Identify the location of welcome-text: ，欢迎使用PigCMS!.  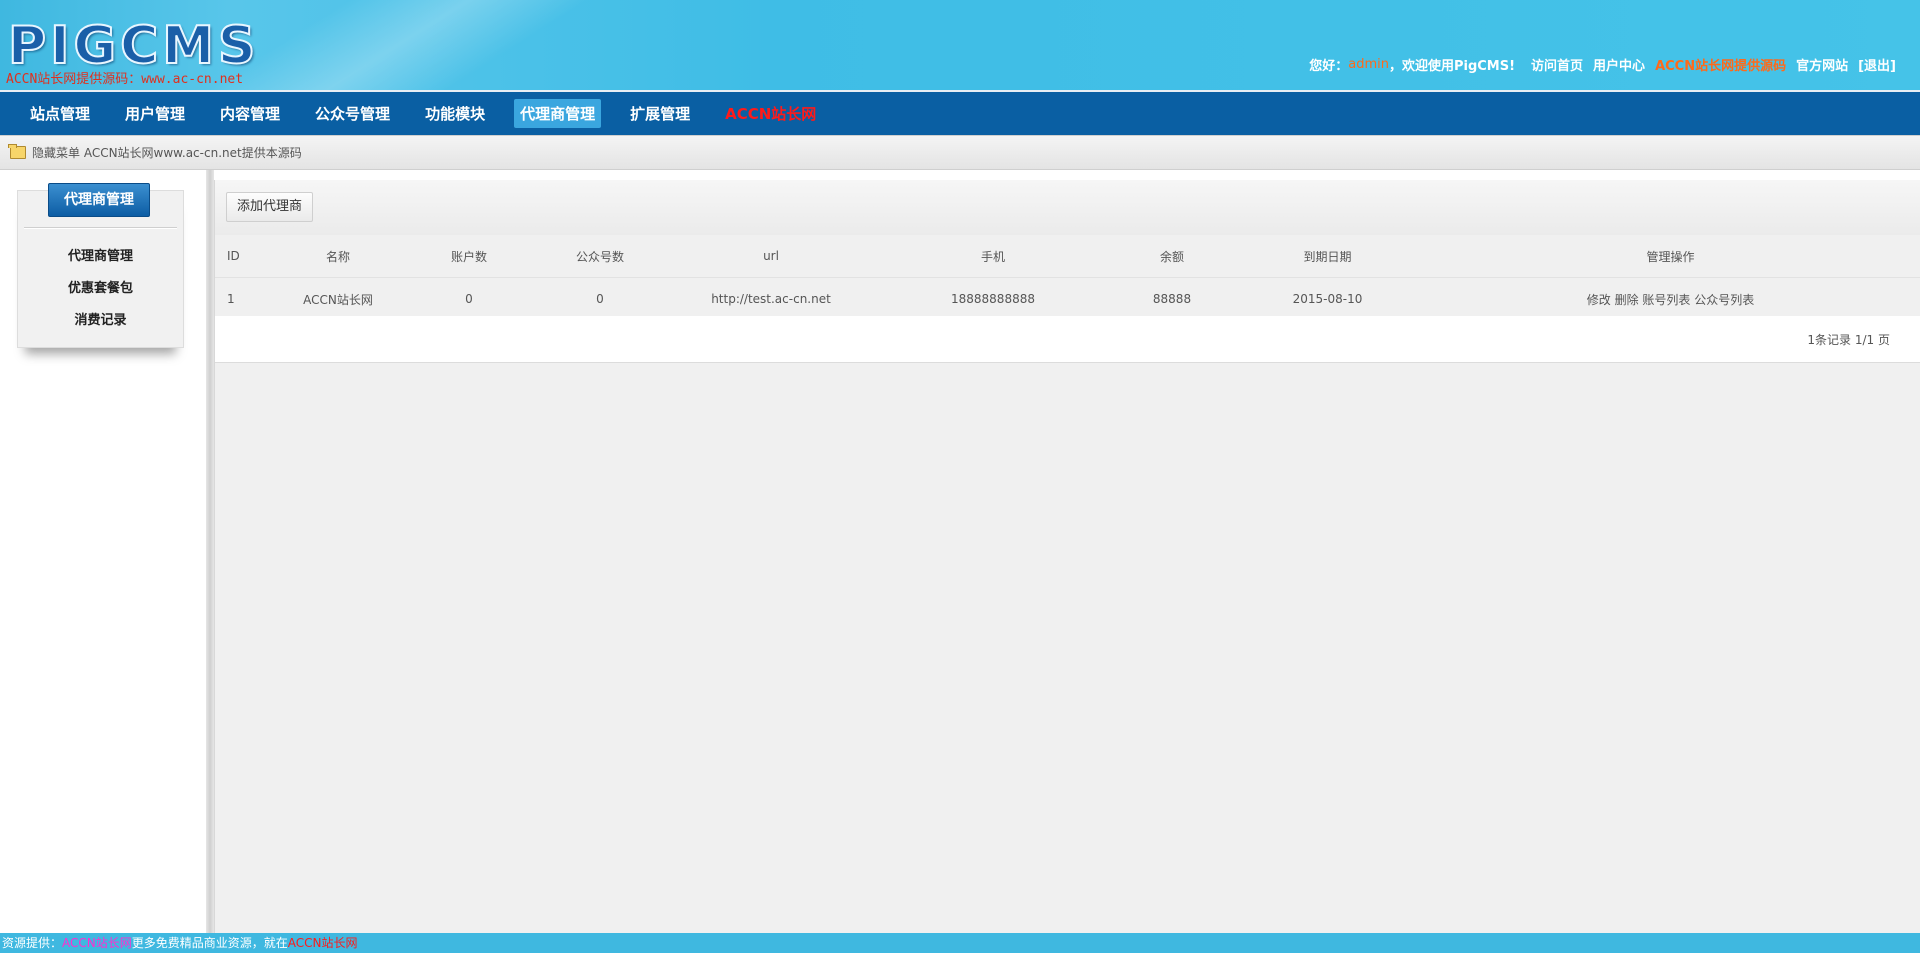
(1452, 66).